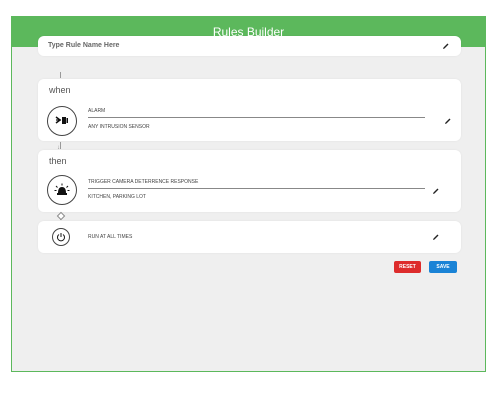 The image size is (503, 399). I want to click on rule-name-placeholder: Type Rule Name Here, so click(84, 45).